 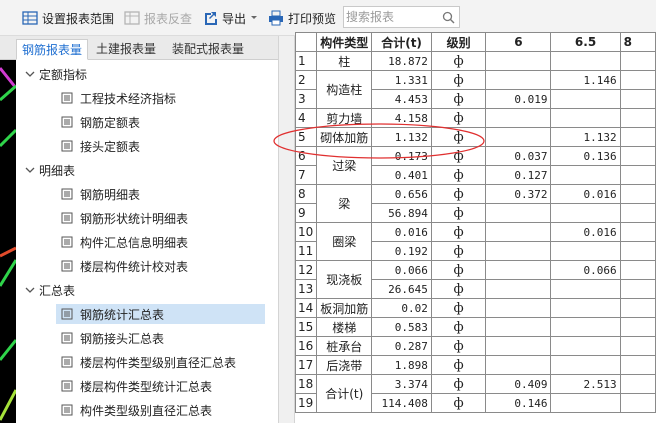 What do you see at coordinates (518, 194) in the screenshot?
I see `dia6-cell: 0.372` at bounding box center [518, 194].